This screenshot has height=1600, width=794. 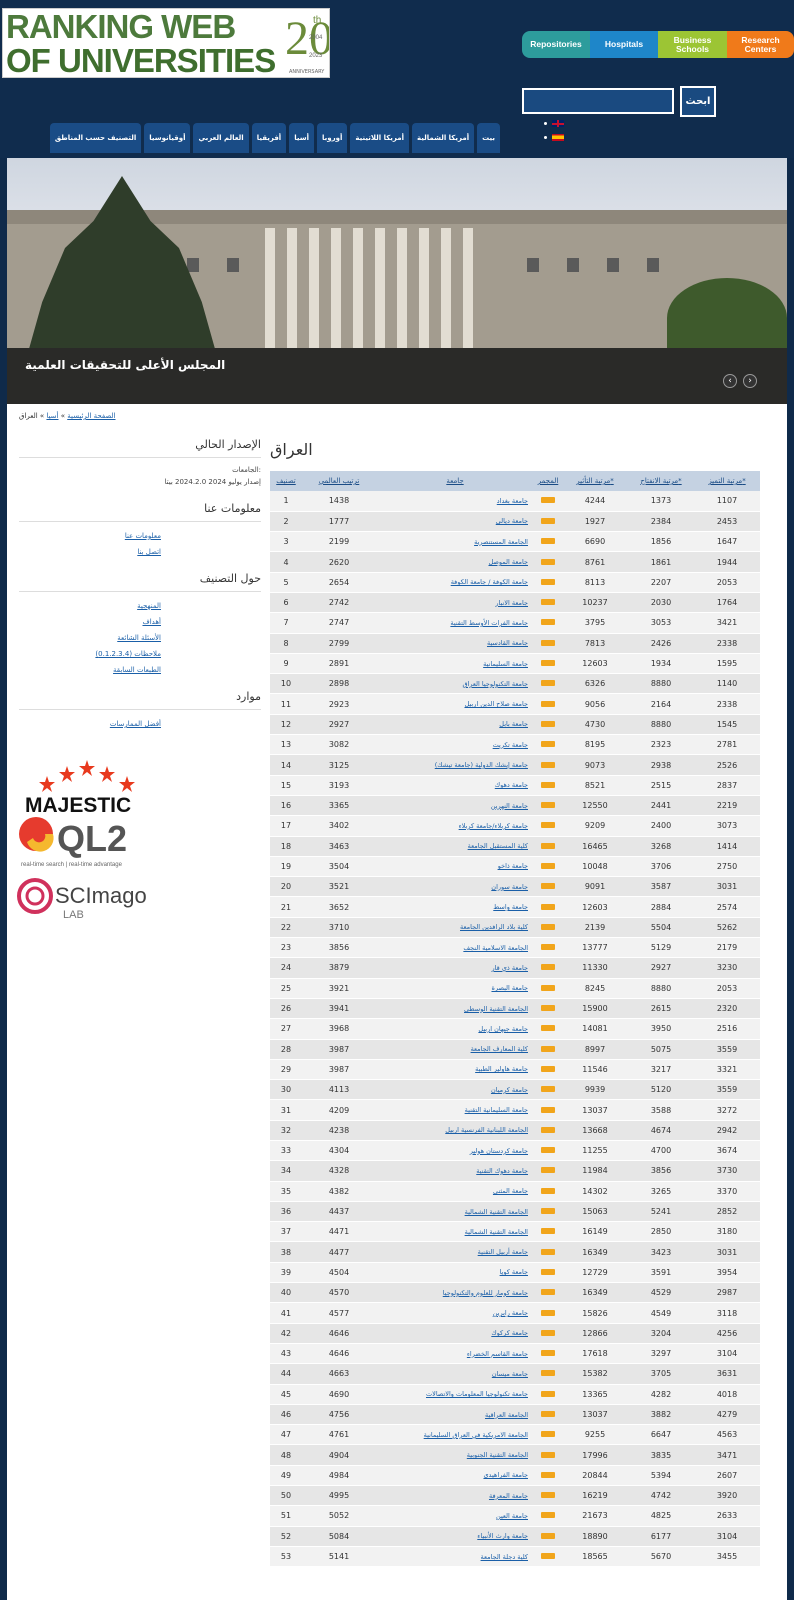 I want to click on university-link: جامعة ديالى, so click(x=455, y=522).